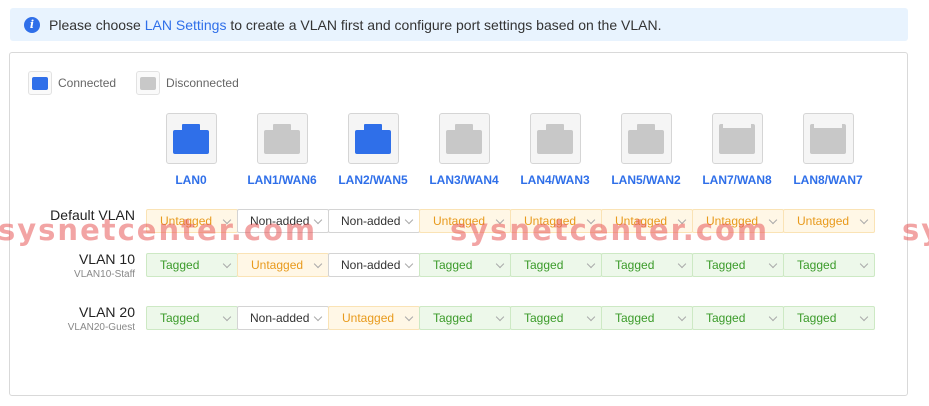 The width and height of the screenshot is (929, 406). What do you see at coordinates (646, 180) in the screenshot?
I see `port-label: LAN5/WAN2` at bounding box center [646, 180].